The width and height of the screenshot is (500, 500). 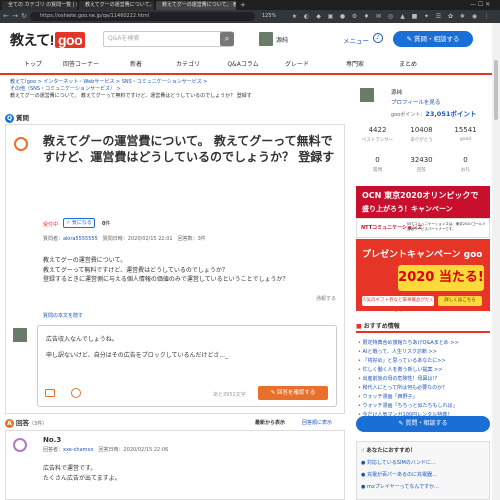 I want to click on sidebar-ask-button: ✎ 質問・相談する, so click(x=423, y=424).